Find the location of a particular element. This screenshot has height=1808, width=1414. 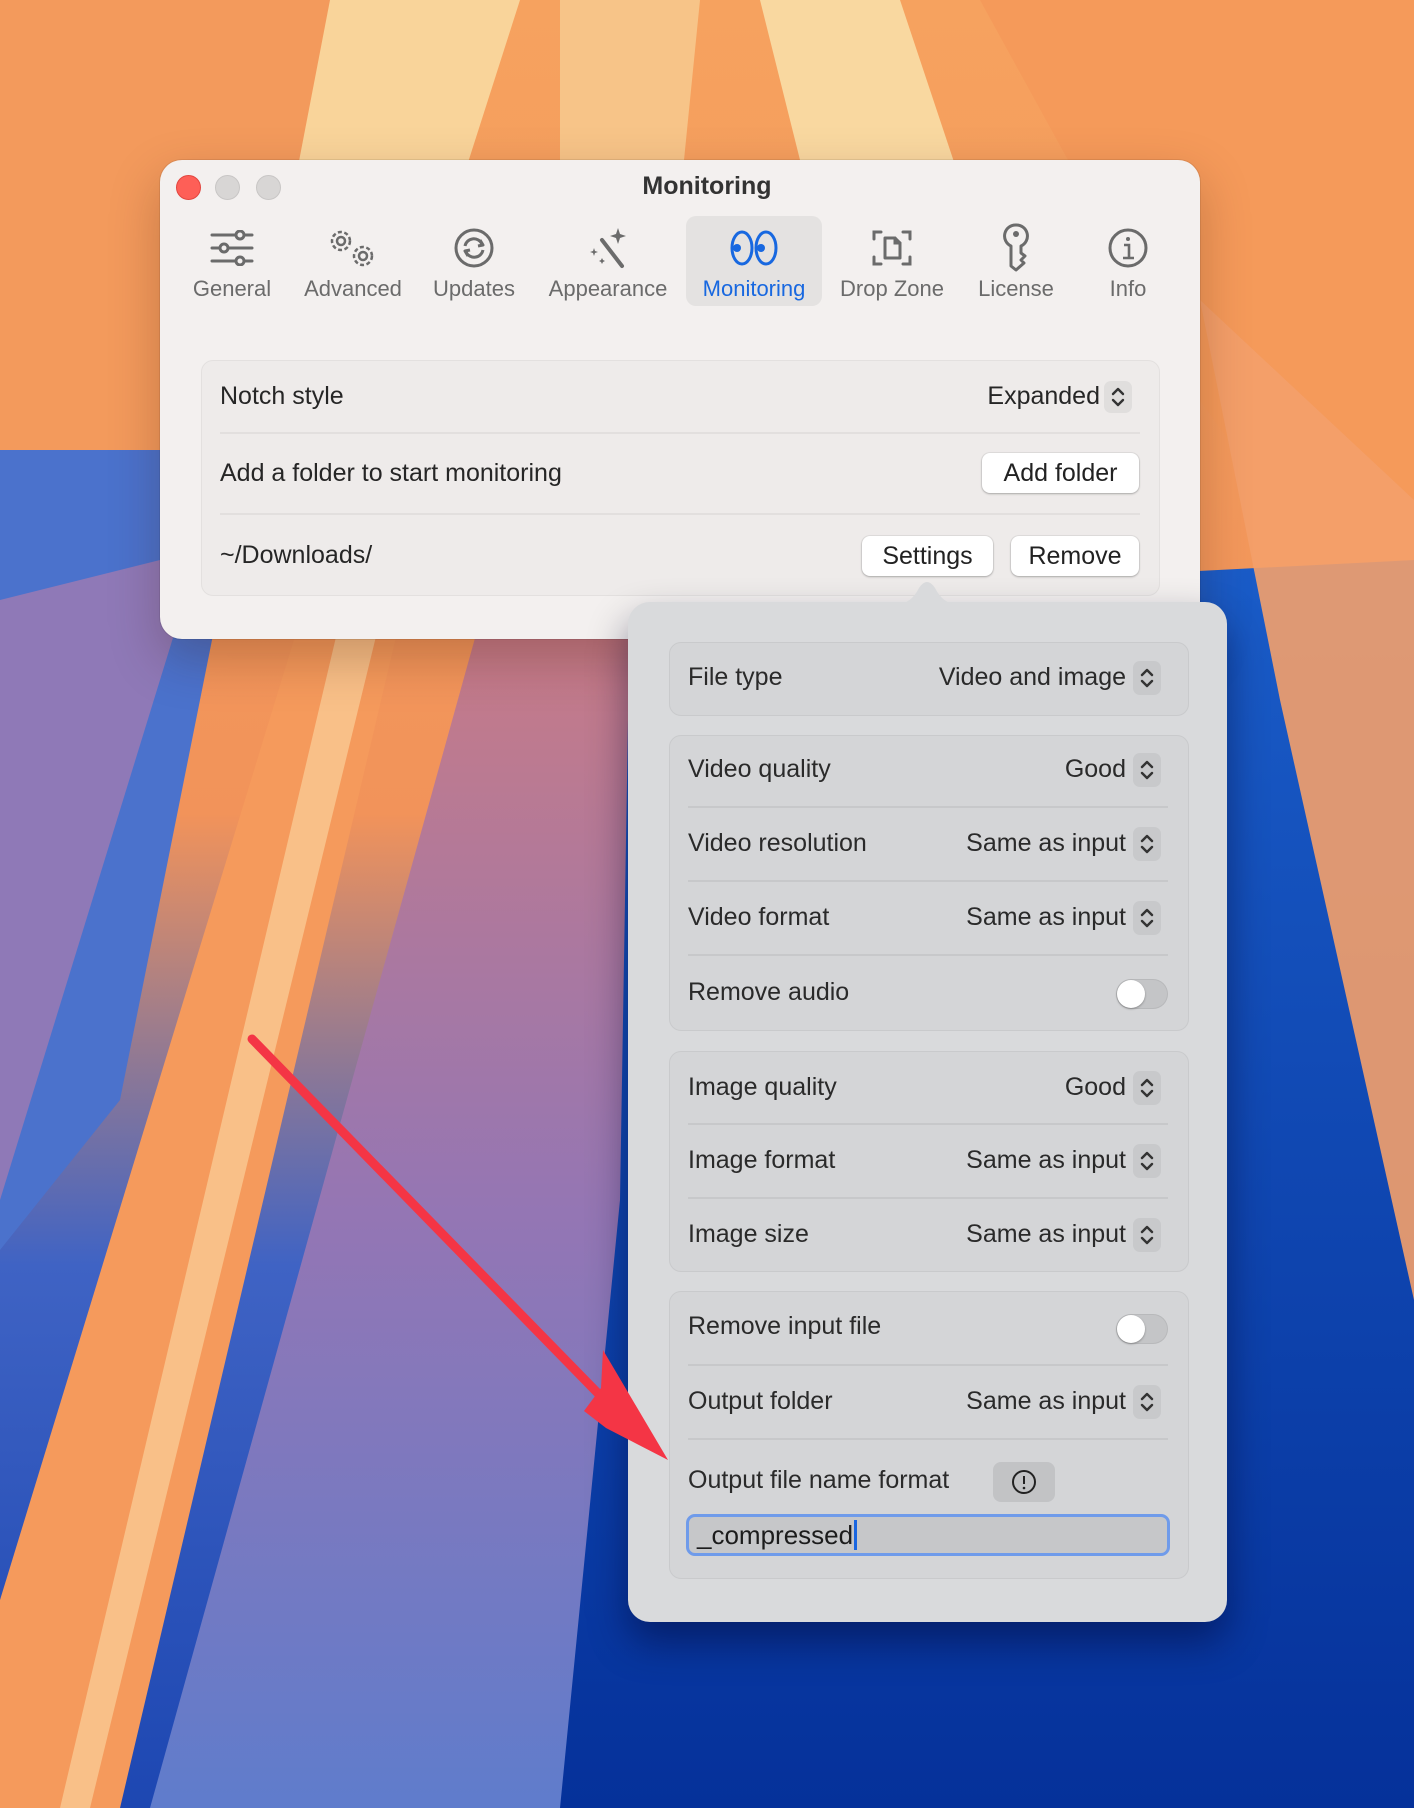

file-name-format-help-button is located at coordinates (1024, 1482).